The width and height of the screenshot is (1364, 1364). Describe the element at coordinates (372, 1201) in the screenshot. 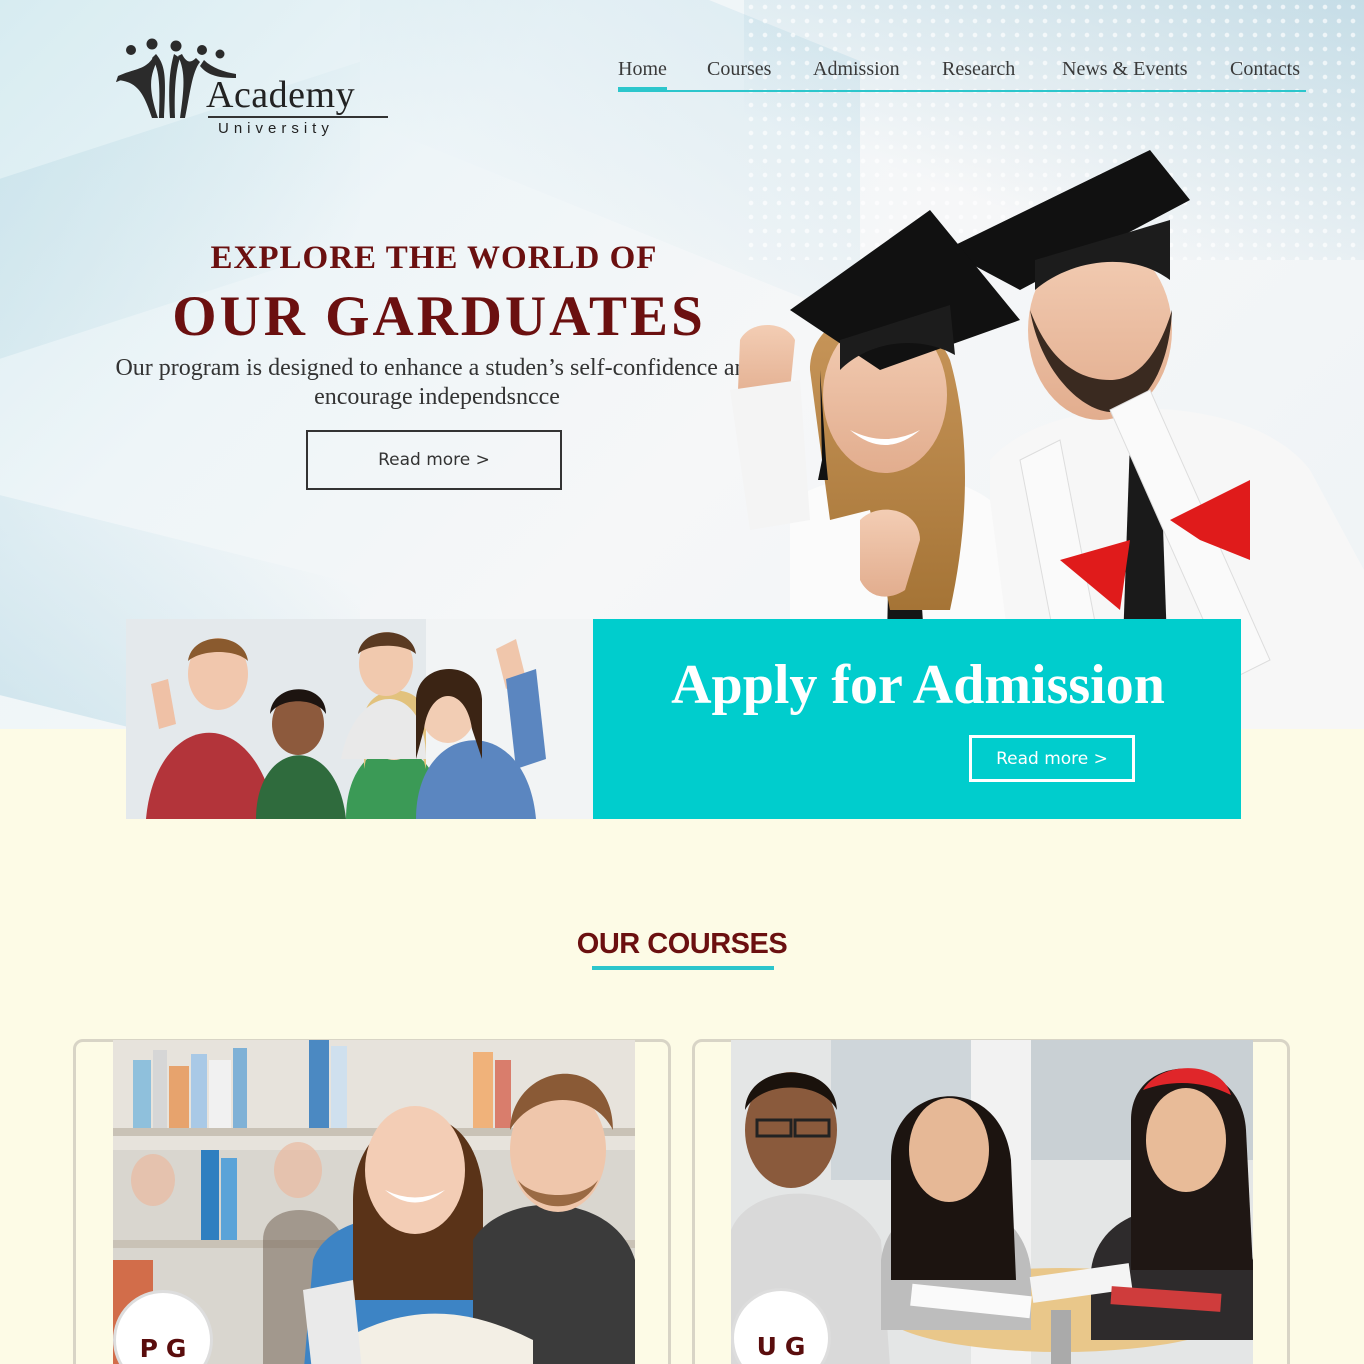

I see `course-card-pg: PG` at that location.